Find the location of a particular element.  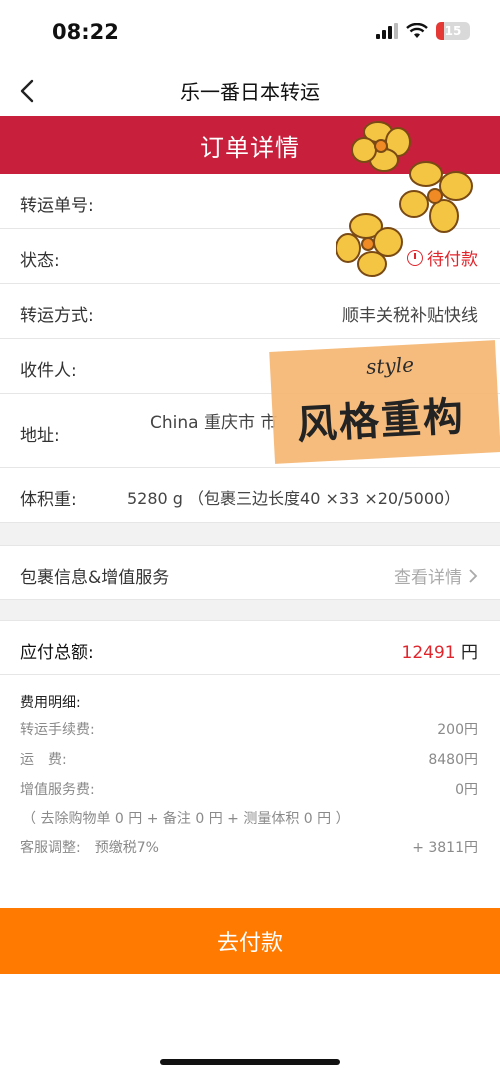

battery-icon: 15 is located at coordinates (453, 31).